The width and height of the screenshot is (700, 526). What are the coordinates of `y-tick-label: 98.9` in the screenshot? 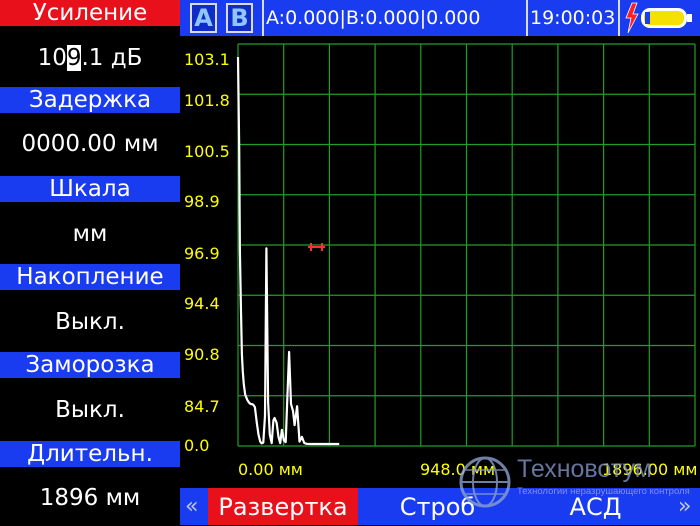 It's located at (202, 201).